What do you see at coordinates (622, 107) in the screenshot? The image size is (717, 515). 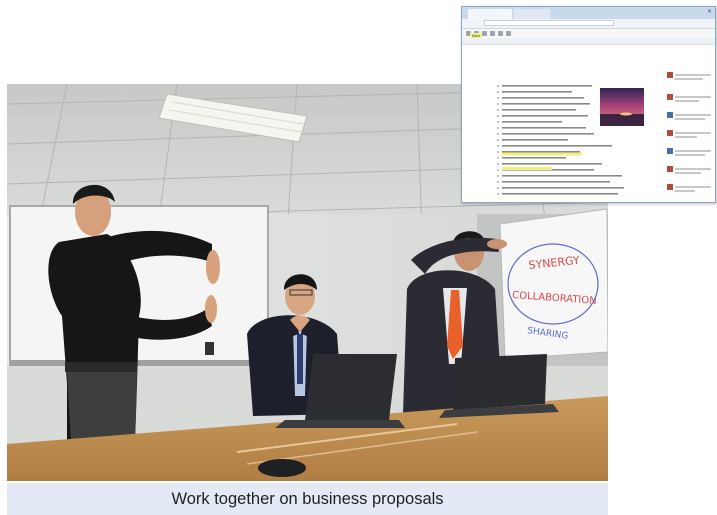 I see `sunset-image` at bounding box center [622, 107].